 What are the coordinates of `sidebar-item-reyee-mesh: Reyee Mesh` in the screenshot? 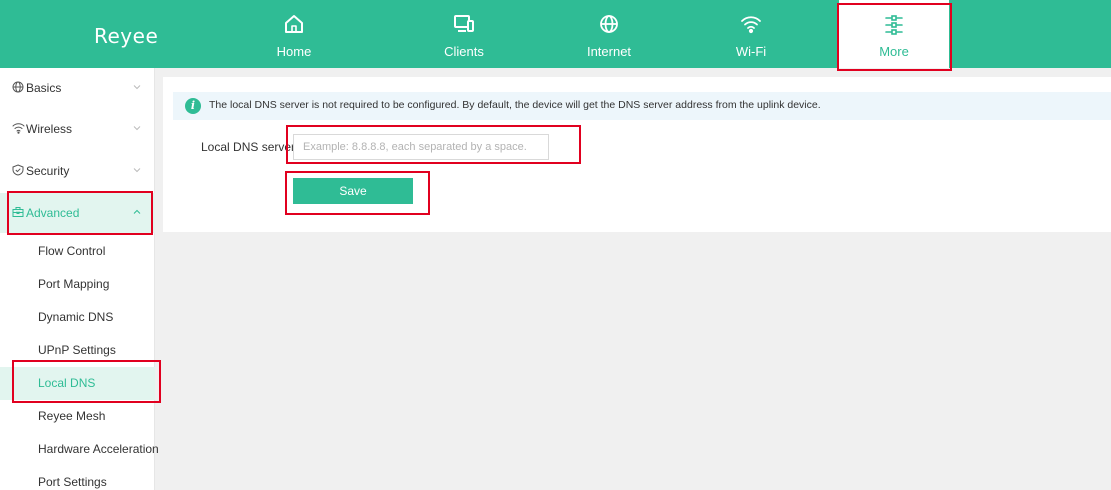 It's located at (77, 416).